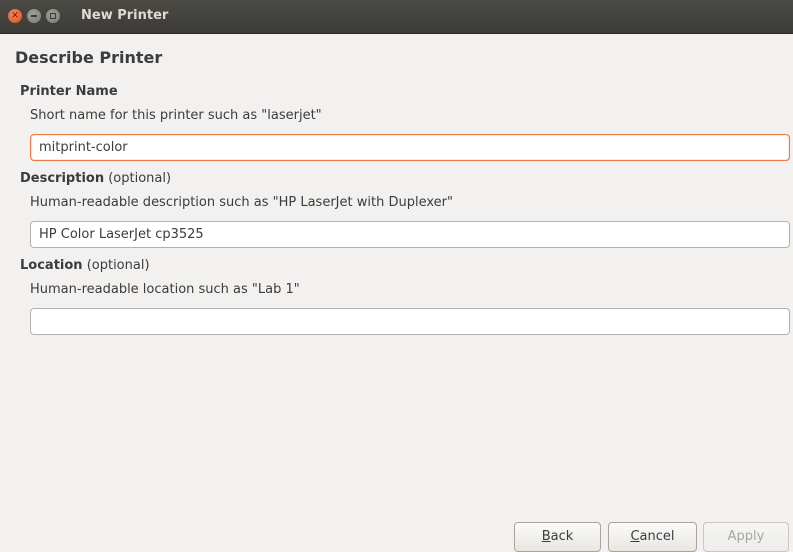  I want to click on description-label-text: Description, so click(62, 178).